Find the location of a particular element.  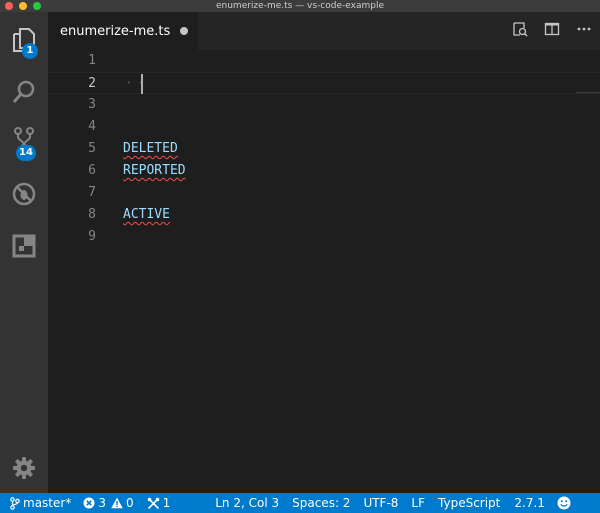

activity-bar: 1 14 is located at coordinates (24, 252).